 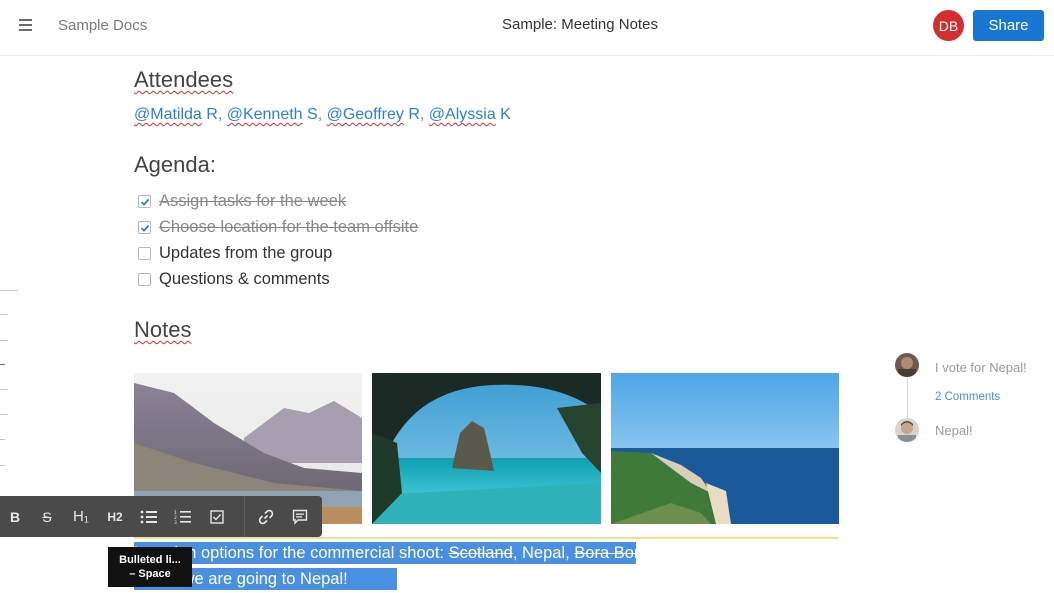 I want to click on bulleted-list-icon, so click(x=148, y=516).